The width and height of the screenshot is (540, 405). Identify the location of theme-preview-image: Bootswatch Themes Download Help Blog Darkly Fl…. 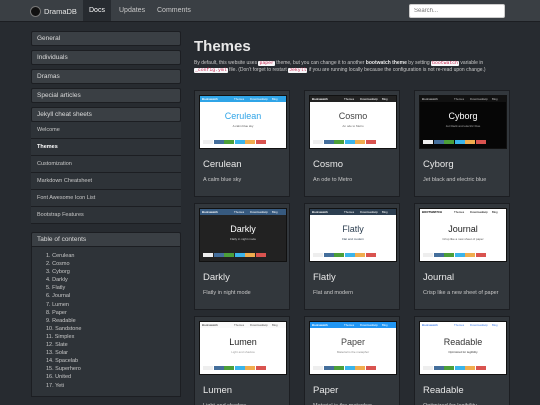
(243, 235).